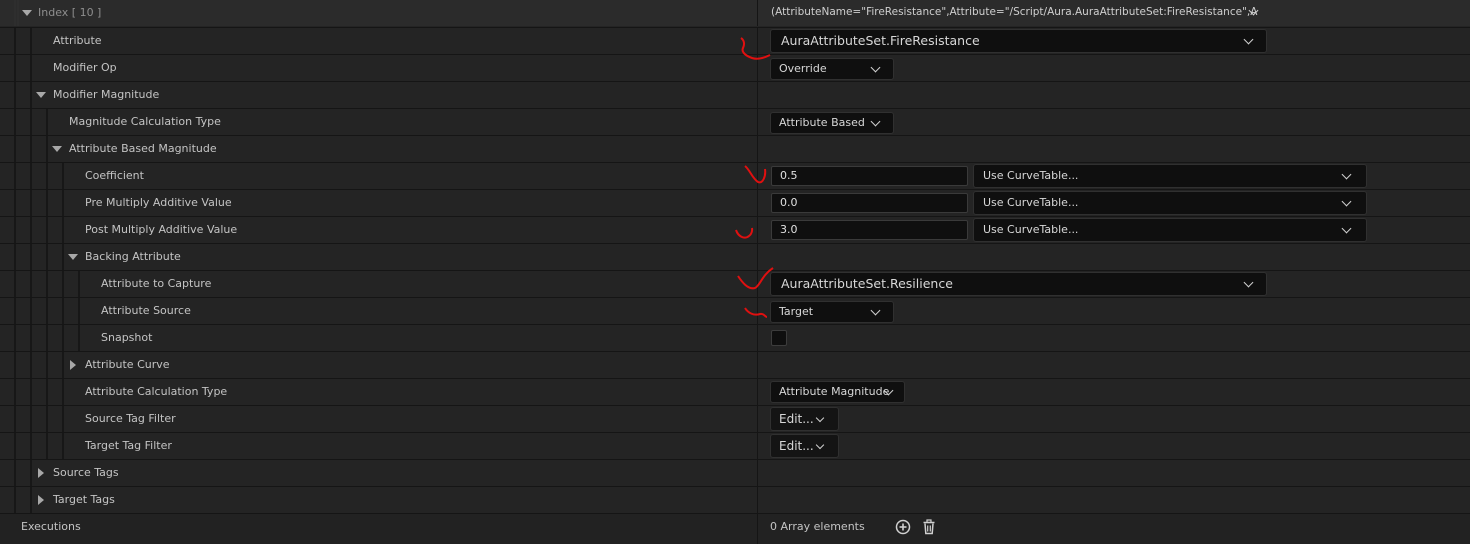  I want to click on coefficient-label: Coefficient, so click(114, 175).